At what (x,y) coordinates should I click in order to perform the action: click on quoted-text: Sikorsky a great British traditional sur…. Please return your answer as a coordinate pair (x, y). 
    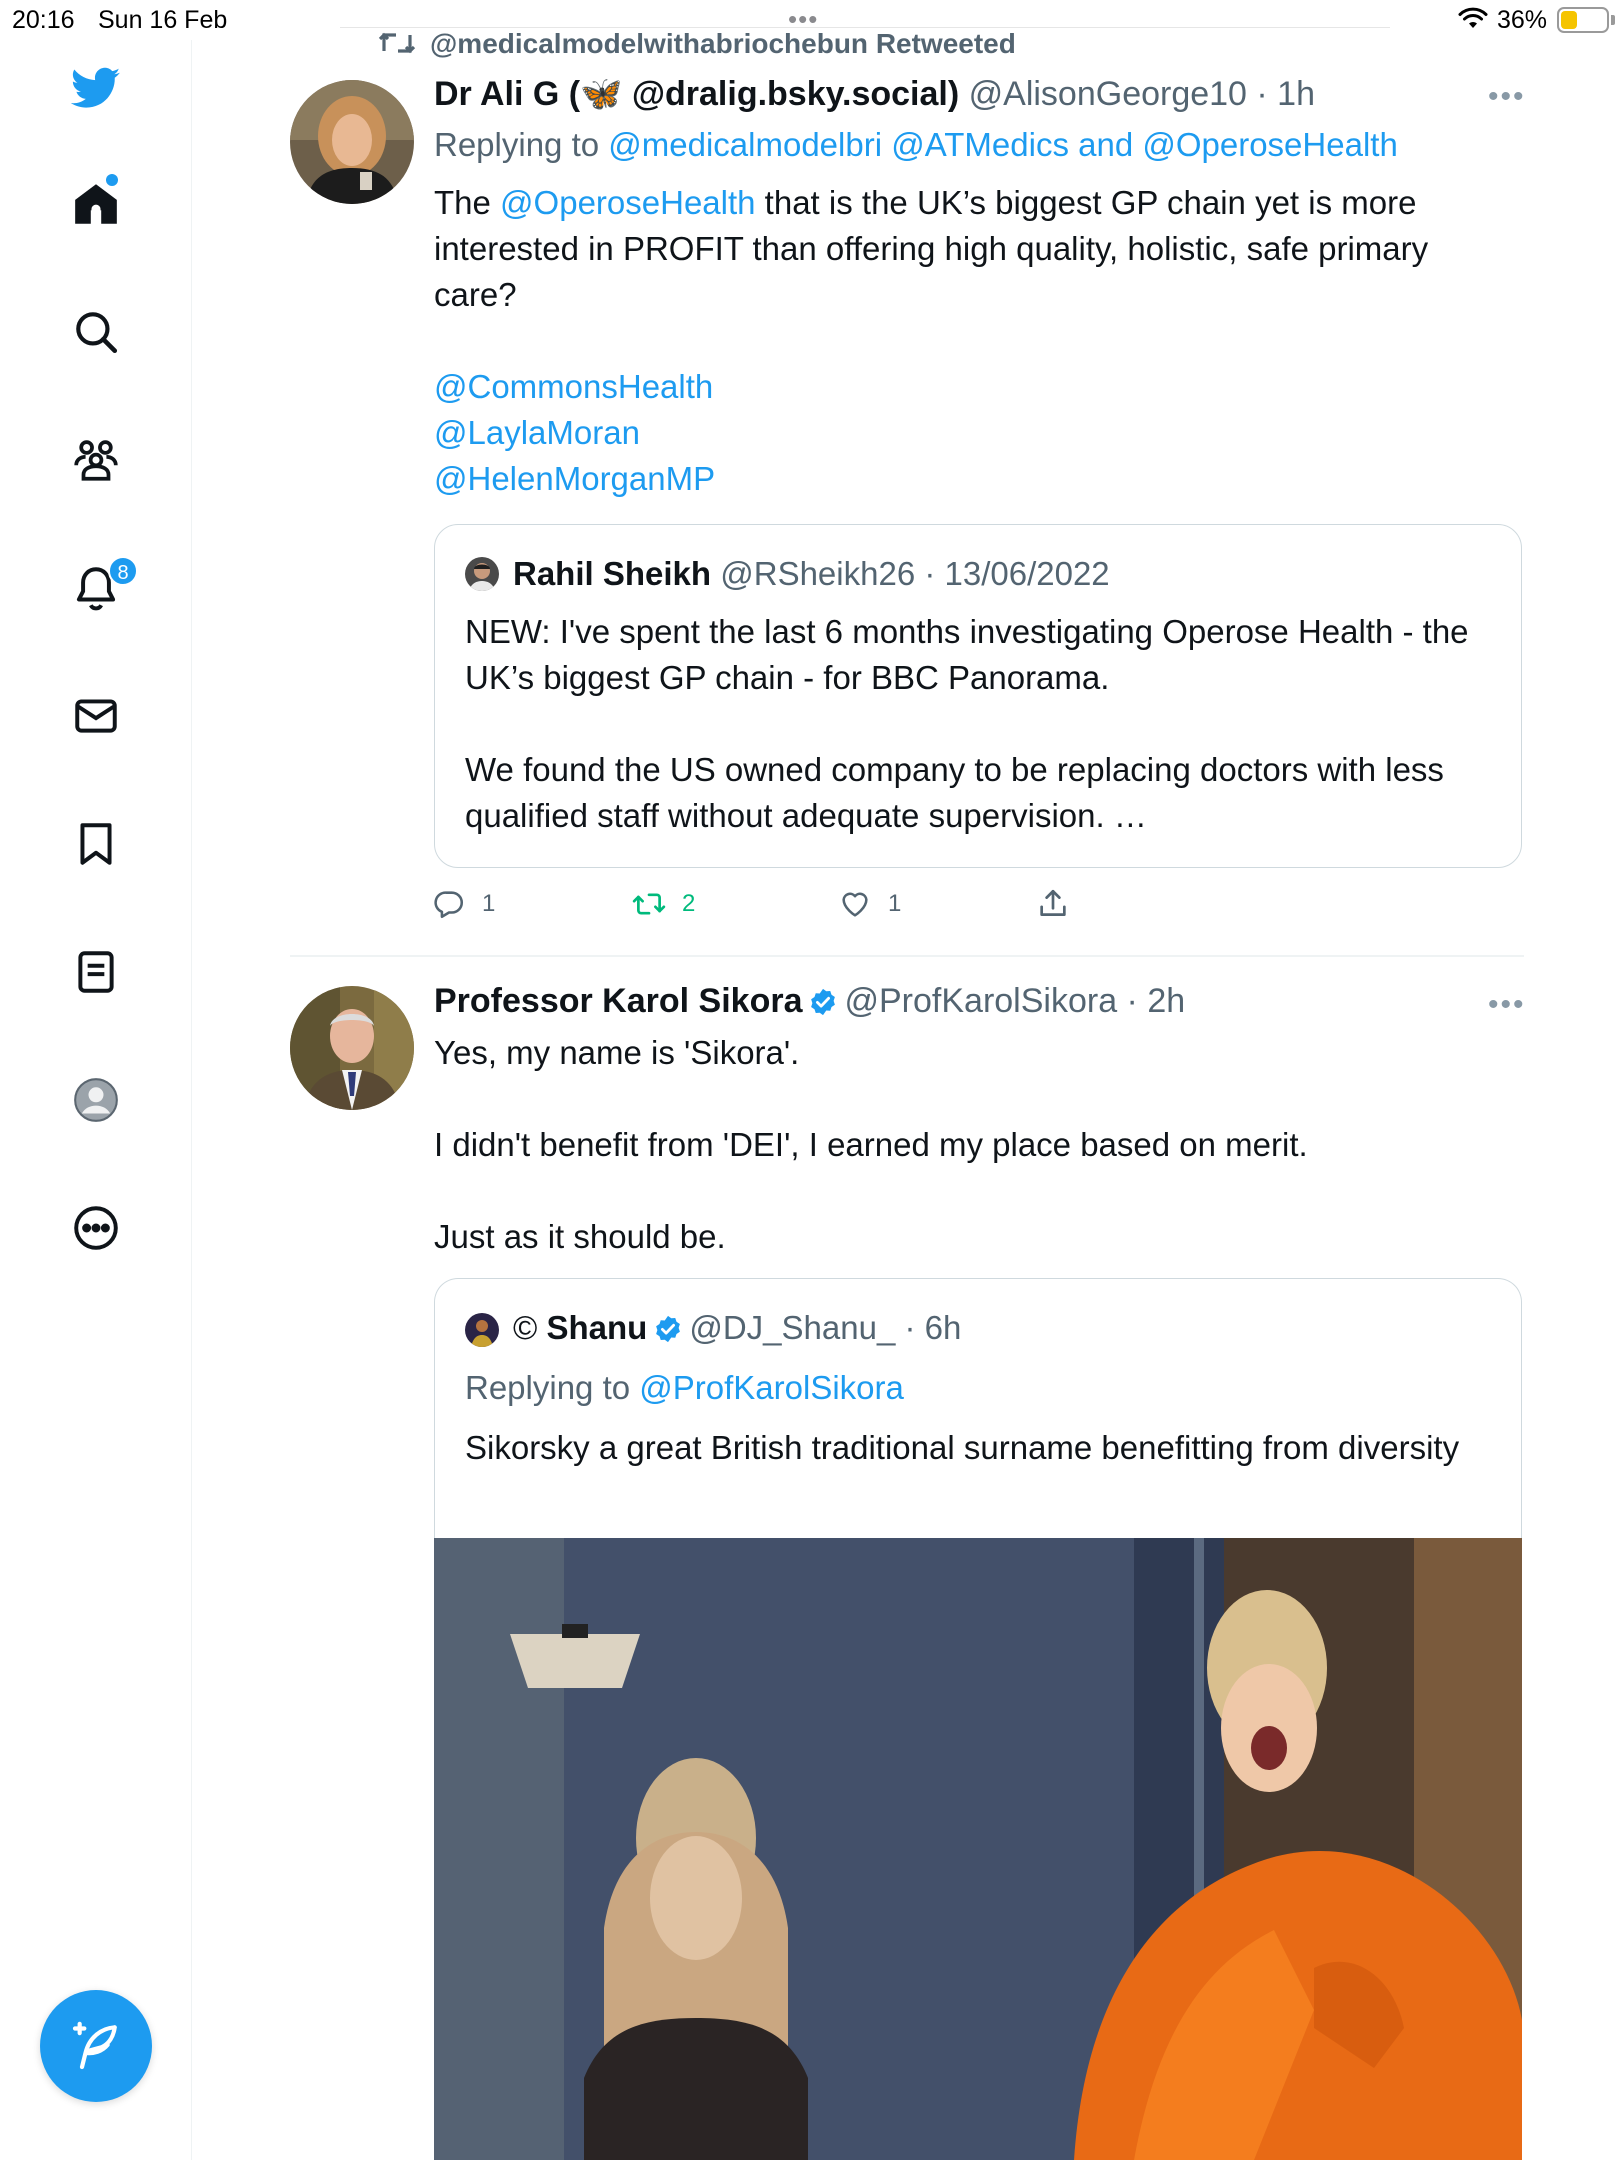
    Looking at the image, I should click on (962, 1447).